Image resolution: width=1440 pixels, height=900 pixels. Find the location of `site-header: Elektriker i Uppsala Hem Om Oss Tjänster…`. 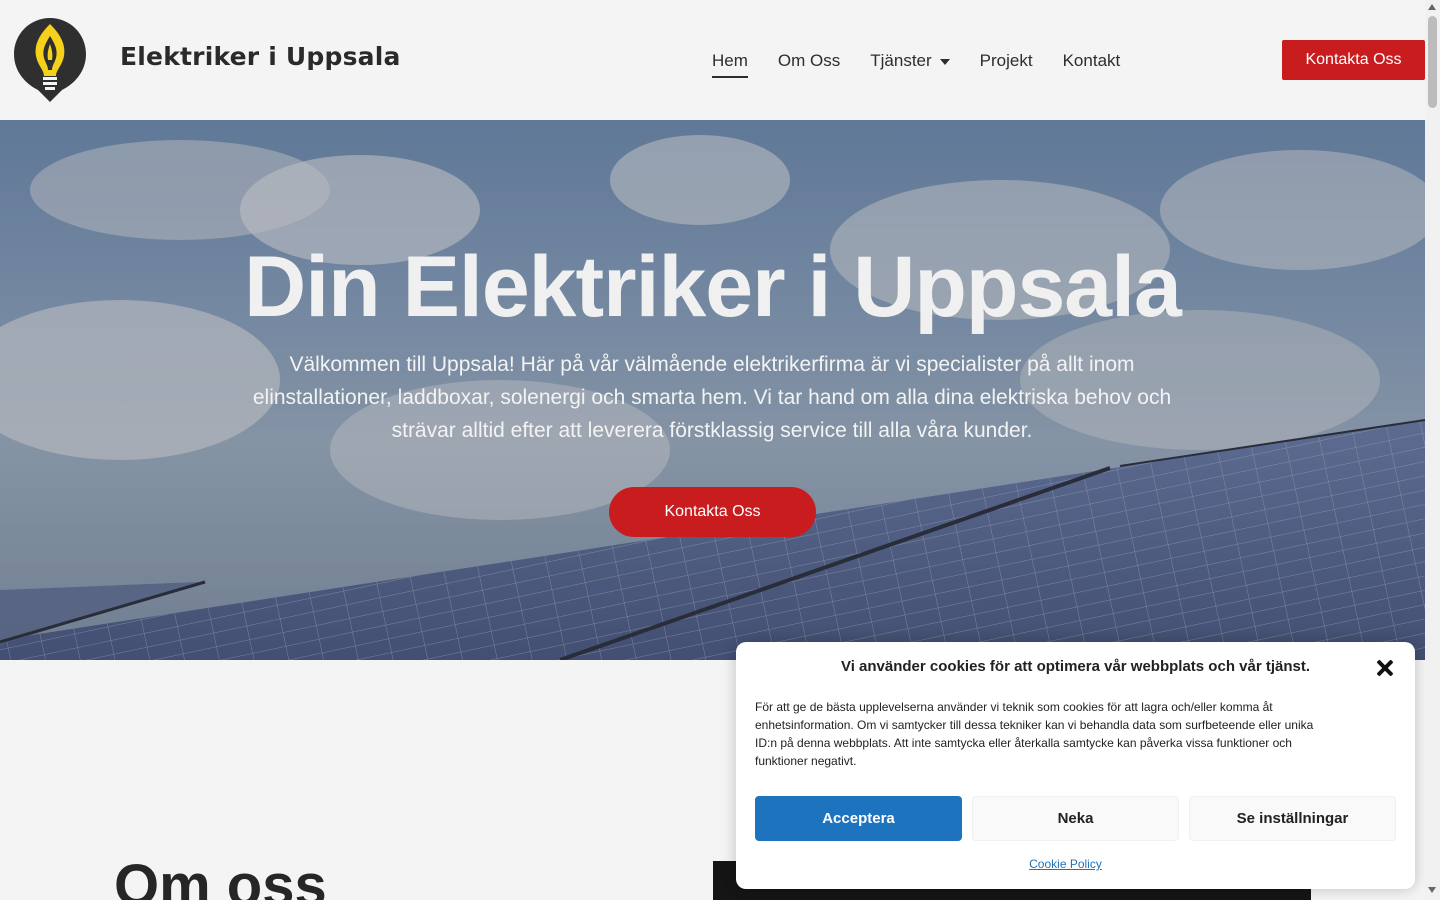

site-header: Elektriker i Uppsala Hem Om Oss Tjänster… is located at coordinates (712, 60).